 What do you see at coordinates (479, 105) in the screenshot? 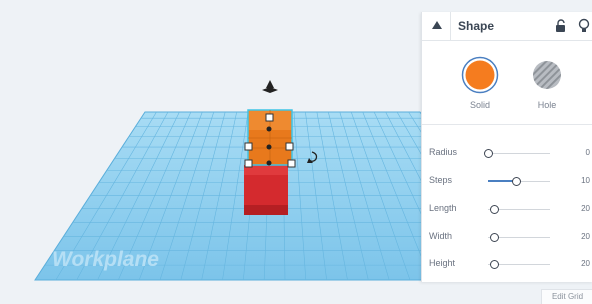
I see `solid-label: Solid` at bounding box center [479, 105].